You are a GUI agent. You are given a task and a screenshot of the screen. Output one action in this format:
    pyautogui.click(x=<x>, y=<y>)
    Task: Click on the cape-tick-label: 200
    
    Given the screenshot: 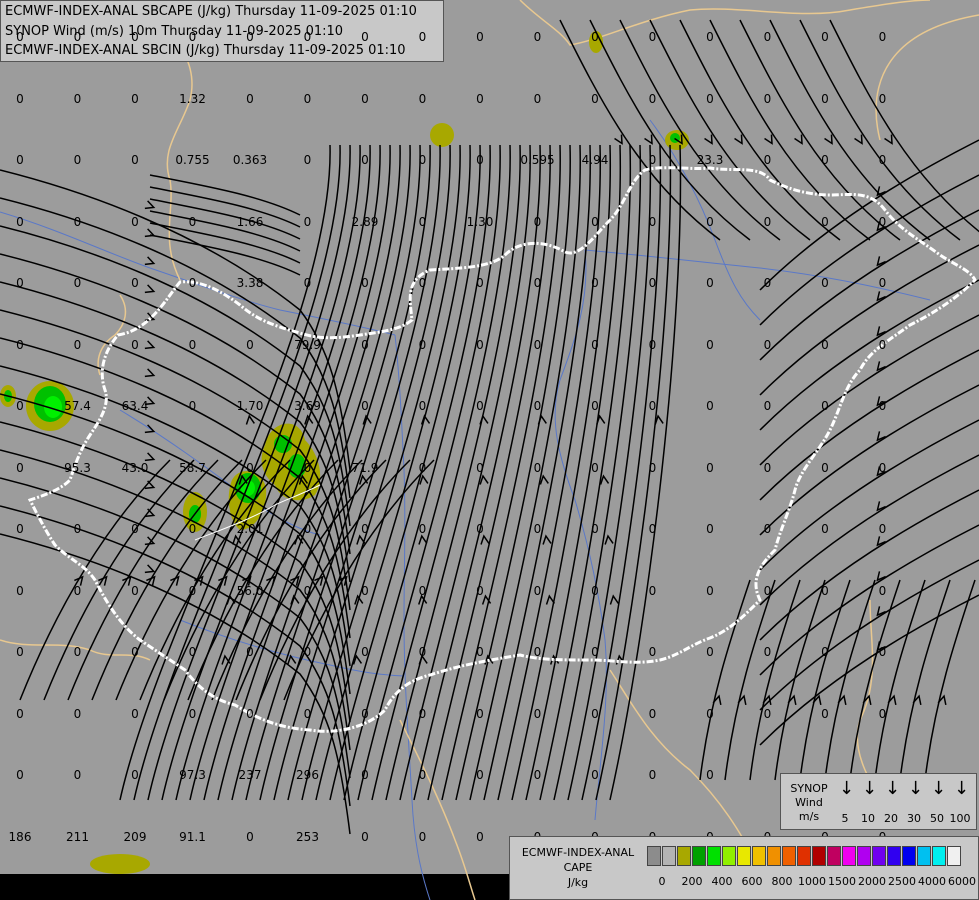 What is the action you would take?
    pyautogui.click(x=692, y=881)
    